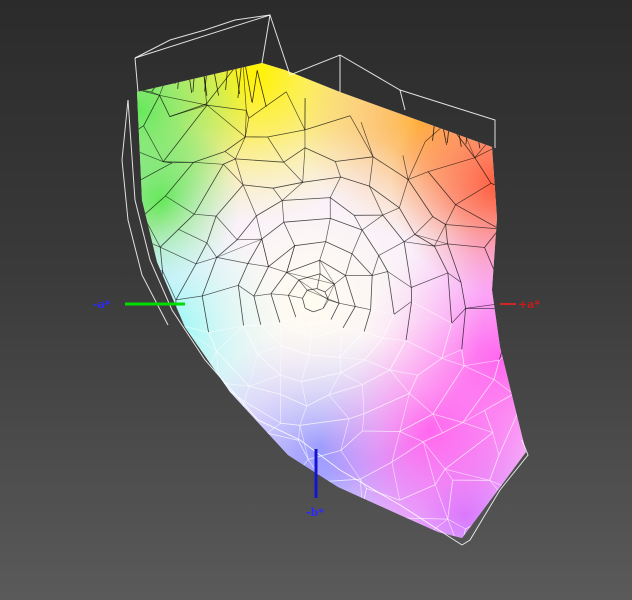 The image size is (632, 600). Describe the element at coordinates (315, 512) in the screenshot. I see `neg-b-axis-label: -b*` at that location.